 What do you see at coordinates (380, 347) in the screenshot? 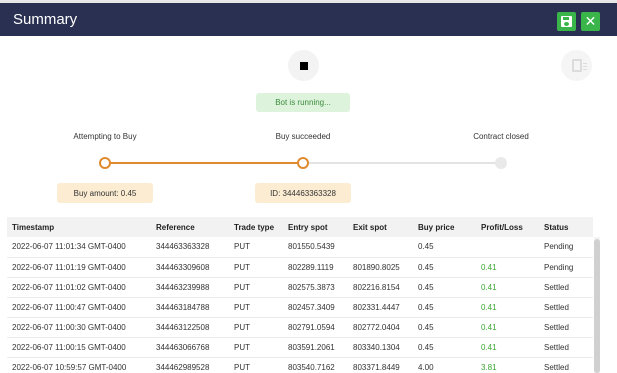
I see `table-cell: 803340.1304` at bounding box center [380, 347].